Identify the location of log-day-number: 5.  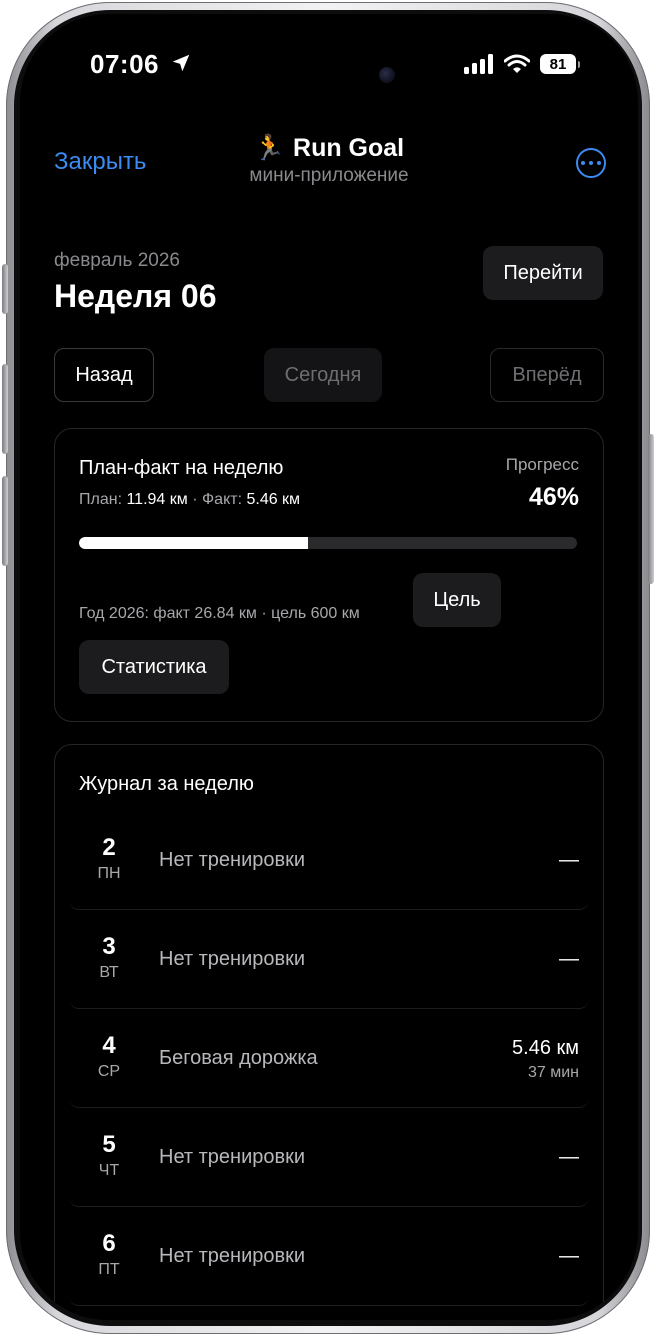
(109, 1144).